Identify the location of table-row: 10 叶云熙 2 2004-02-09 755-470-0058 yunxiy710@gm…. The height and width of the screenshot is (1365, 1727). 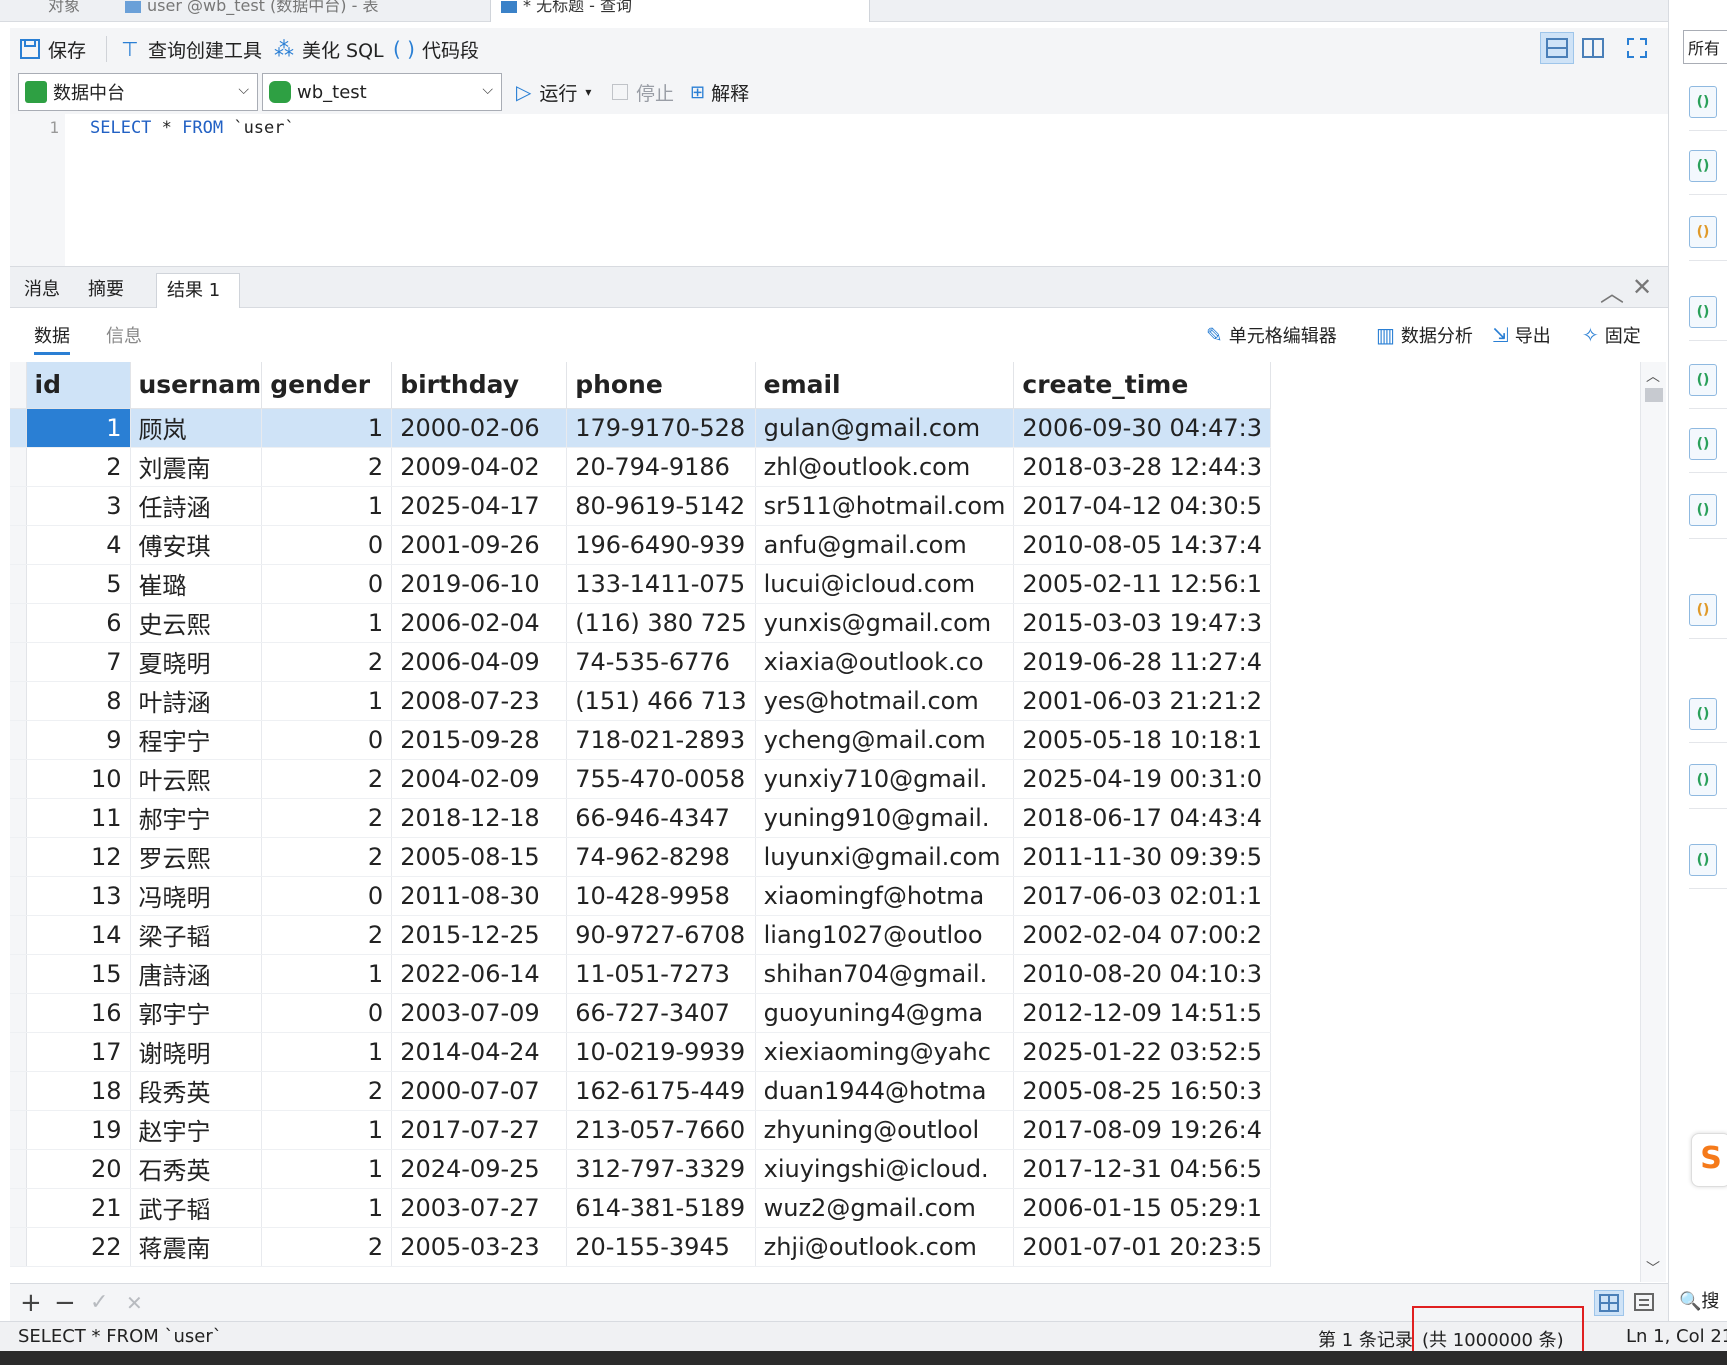
(641, 779).